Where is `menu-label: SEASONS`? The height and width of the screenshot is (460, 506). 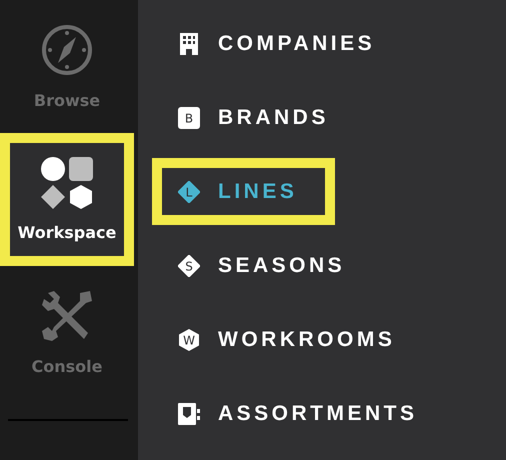 menu-label: SEASONS is located at coordinates (282, 266).